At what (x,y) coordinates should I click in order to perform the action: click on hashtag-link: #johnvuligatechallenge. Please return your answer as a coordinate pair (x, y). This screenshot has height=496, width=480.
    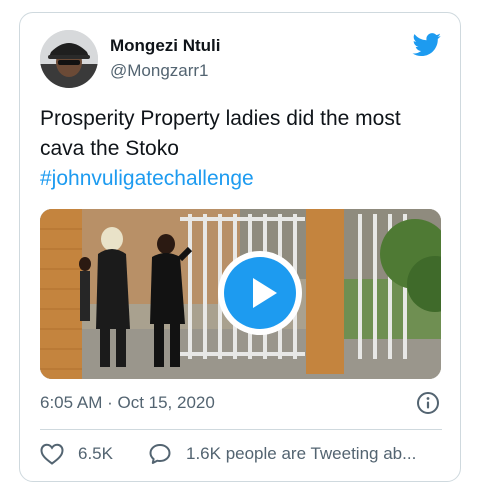
    Looking at the image, I should click on (245, 179).